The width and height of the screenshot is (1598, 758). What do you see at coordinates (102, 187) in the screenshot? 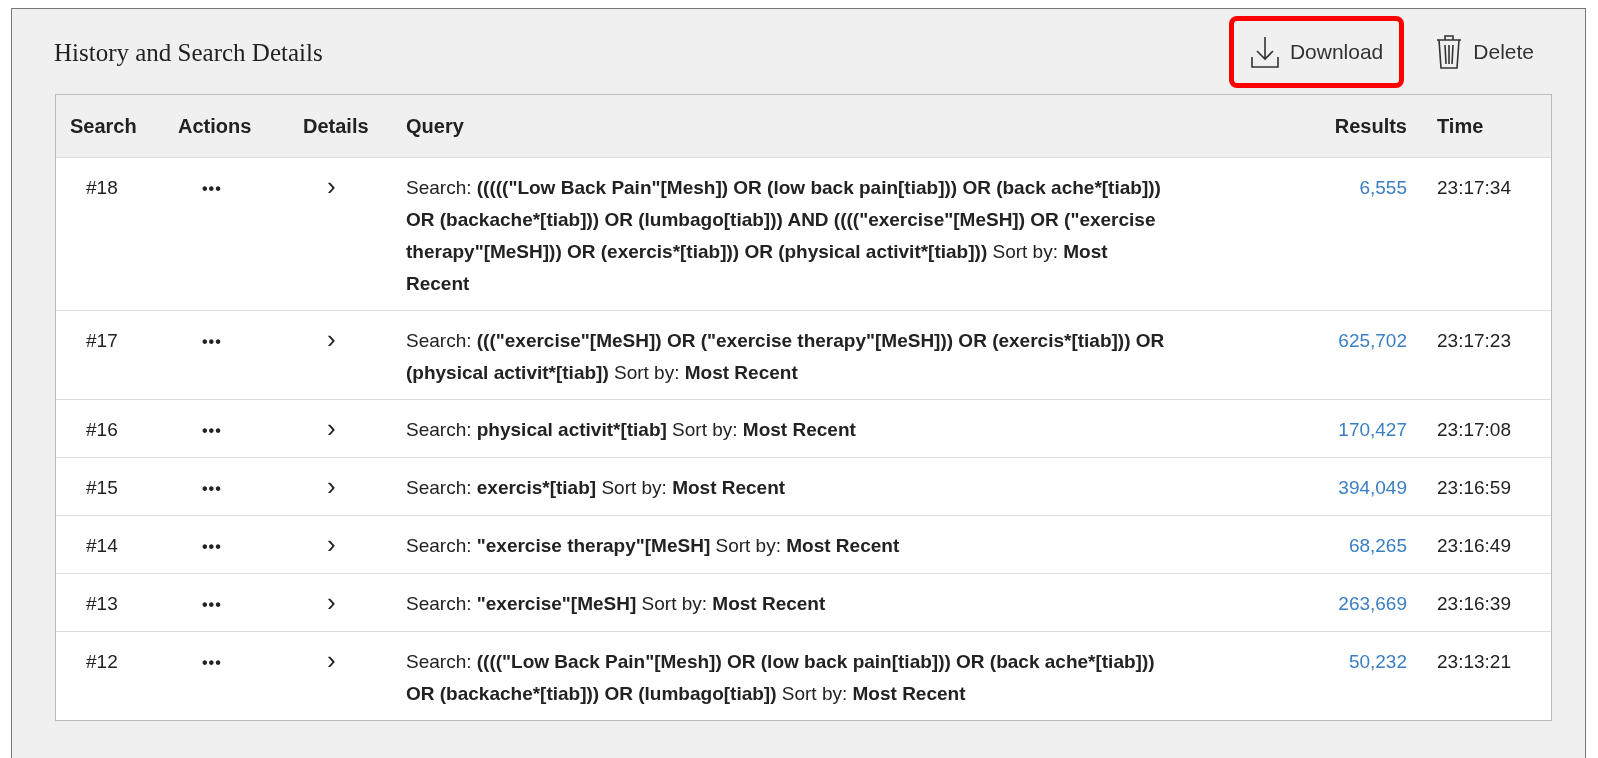
I see `search-number: #18` at bounding box center [102, 187].